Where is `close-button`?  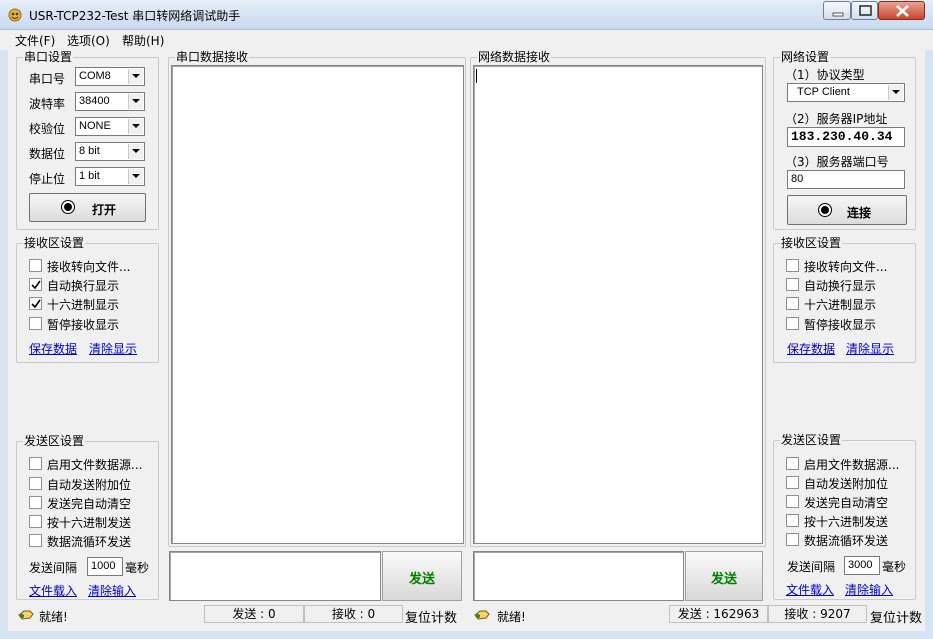
close-button is located at coordinates (901, 10).